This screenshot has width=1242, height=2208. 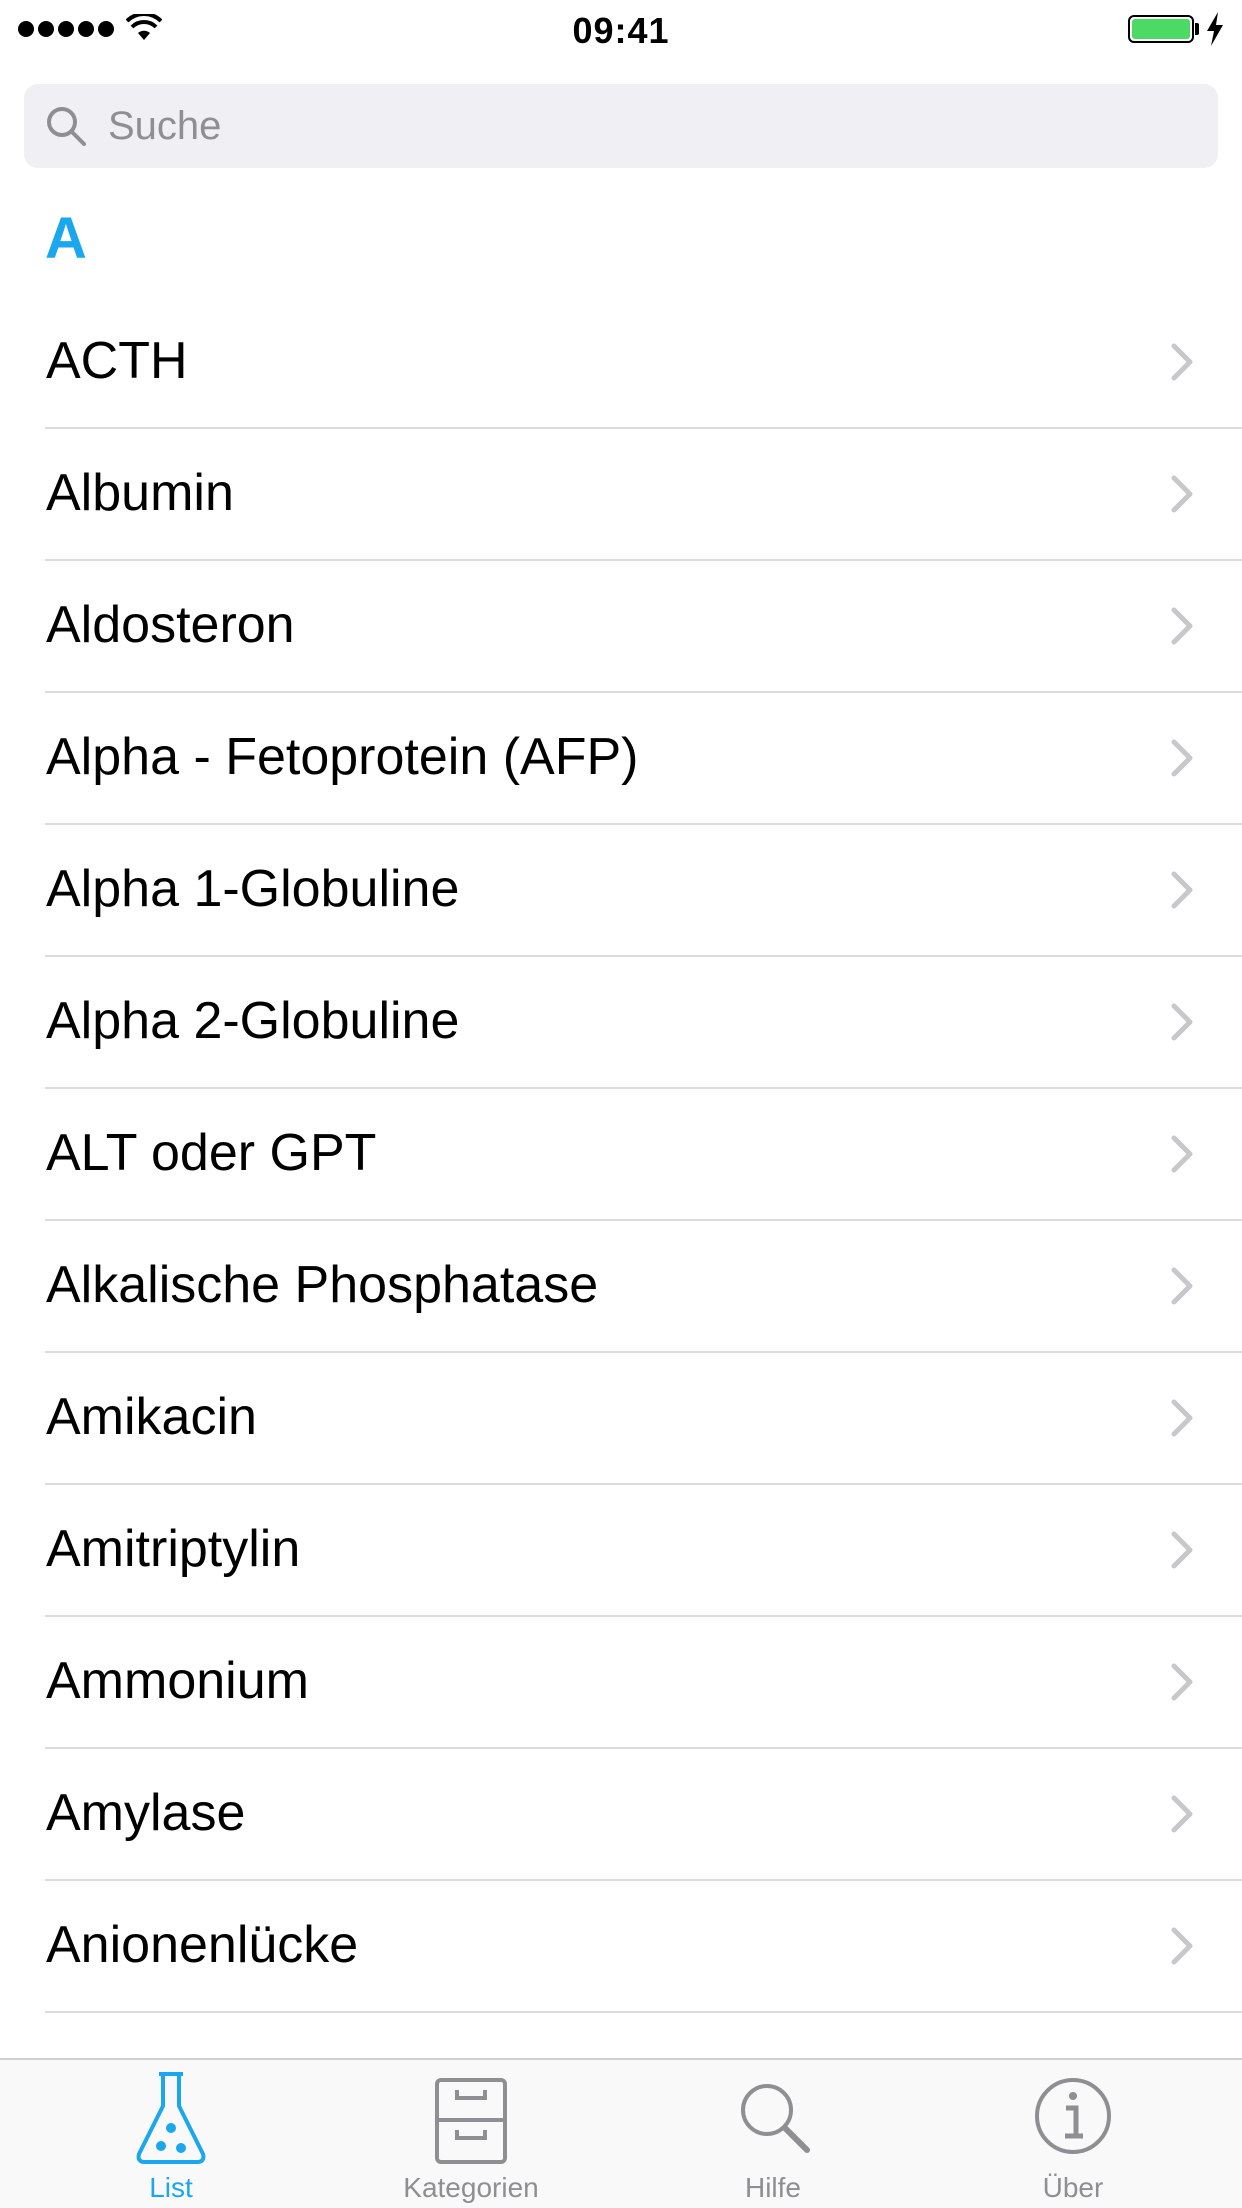 What do you see at coordinates (211, 1153) in the screenshot?
I see `list-item-label: ALT oder GPT` at bounding box center [211, 1153].